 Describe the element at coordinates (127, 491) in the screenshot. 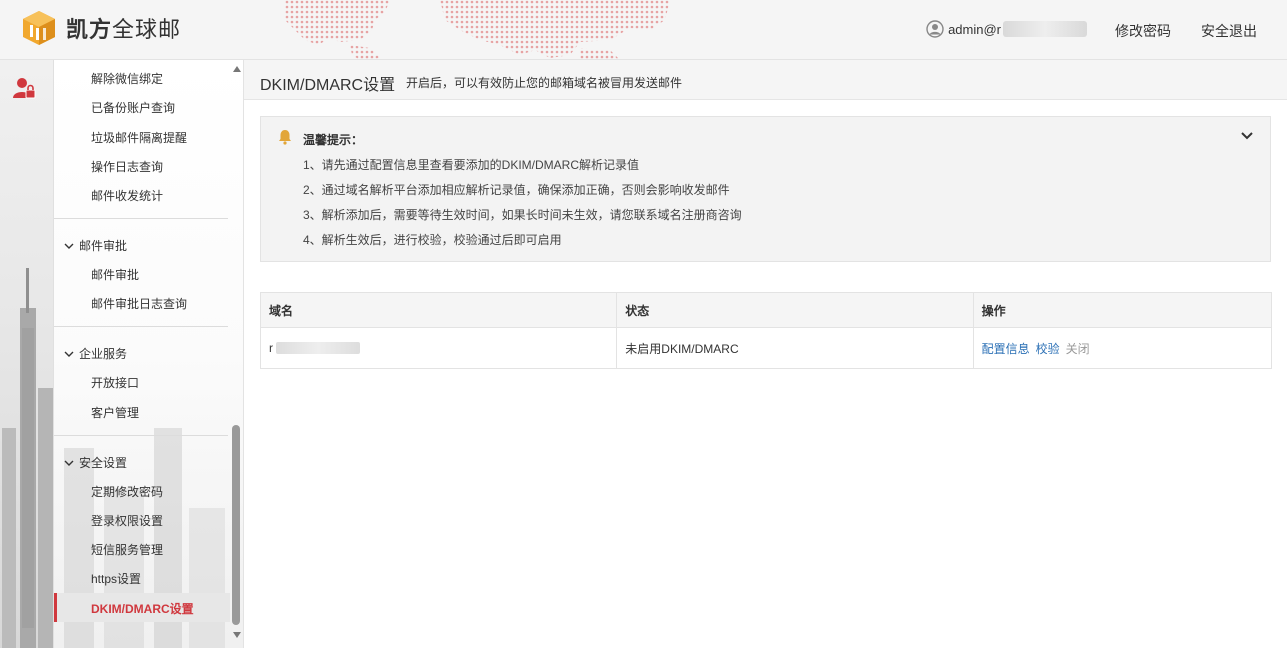

I see `sidebar-item-periodic-password: 定期修改密码` at that location.